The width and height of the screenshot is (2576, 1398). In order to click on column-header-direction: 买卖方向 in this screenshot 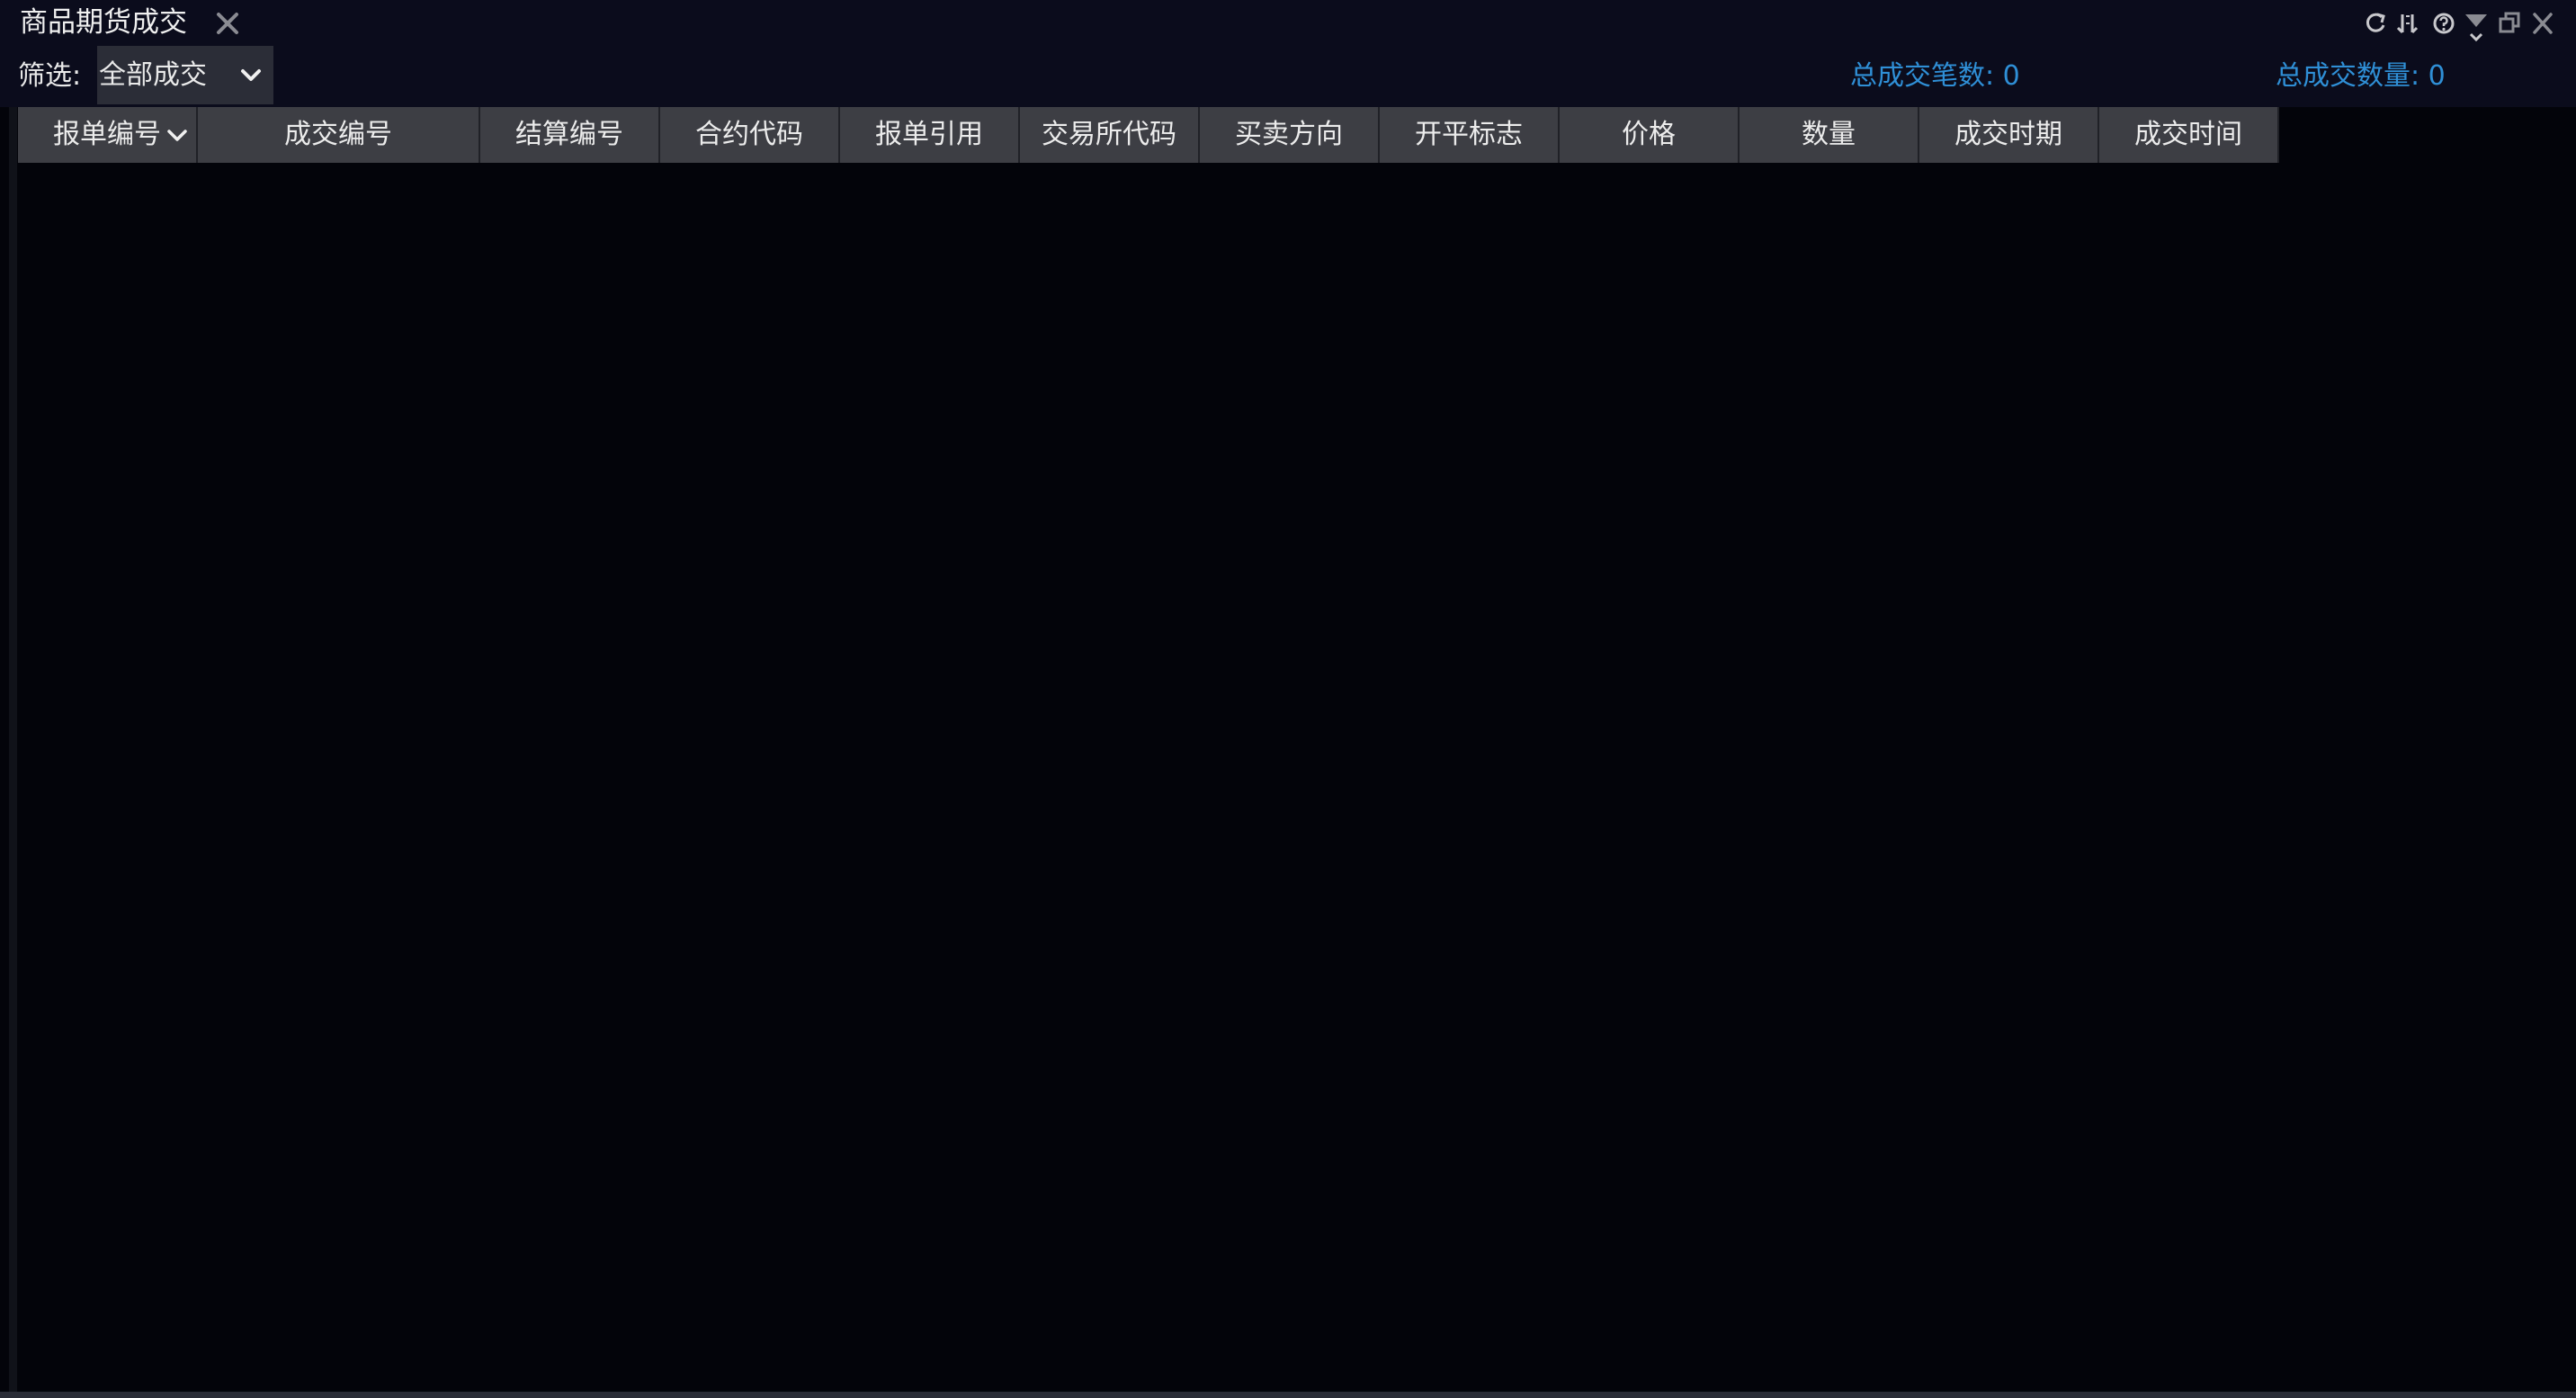, I will do `click(1290, 135)`.